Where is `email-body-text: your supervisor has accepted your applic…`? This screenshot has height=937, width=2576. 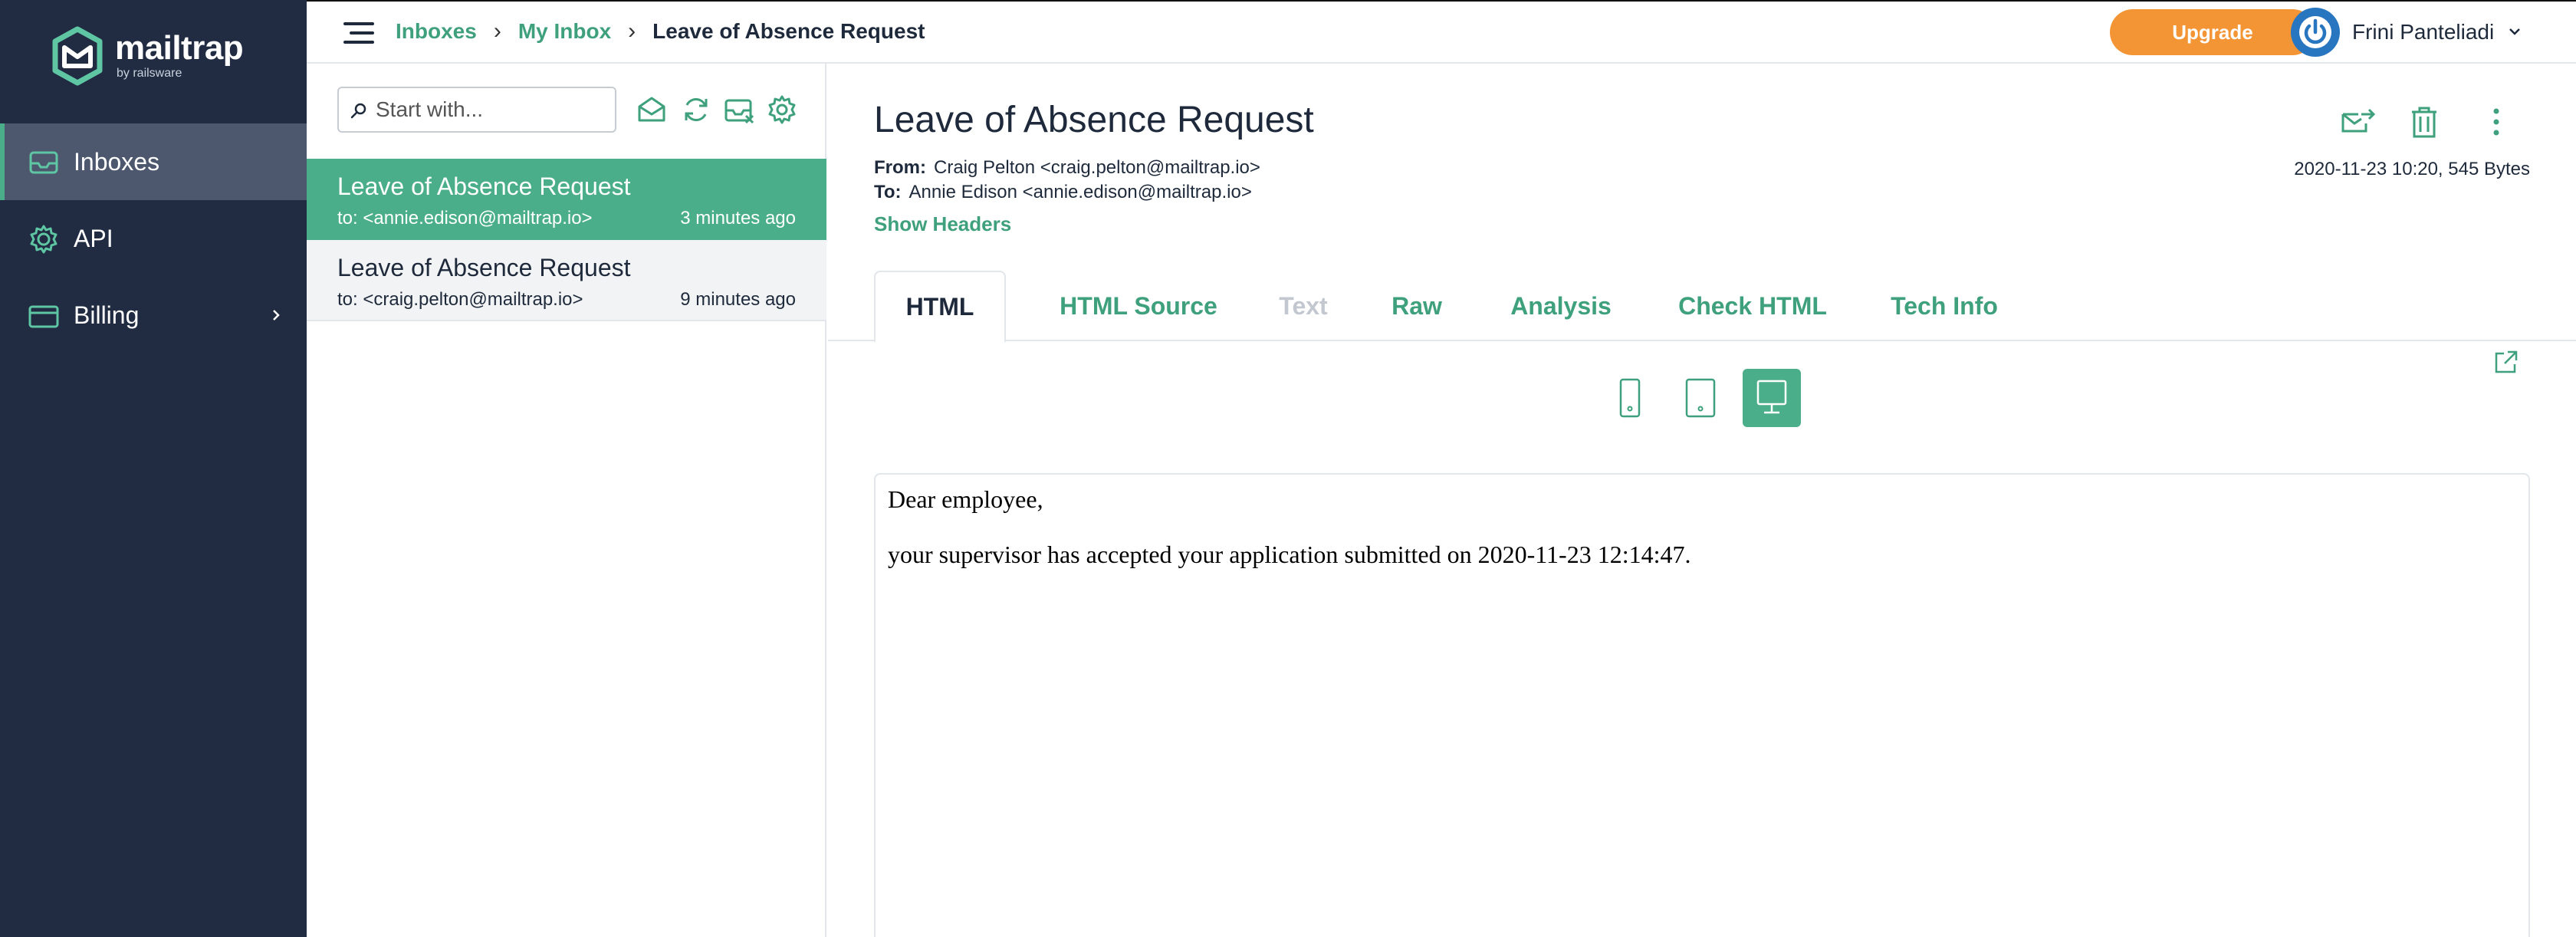
email-body-text: your supervisor has accepted your applic… is located at coordinates (1290, 554).